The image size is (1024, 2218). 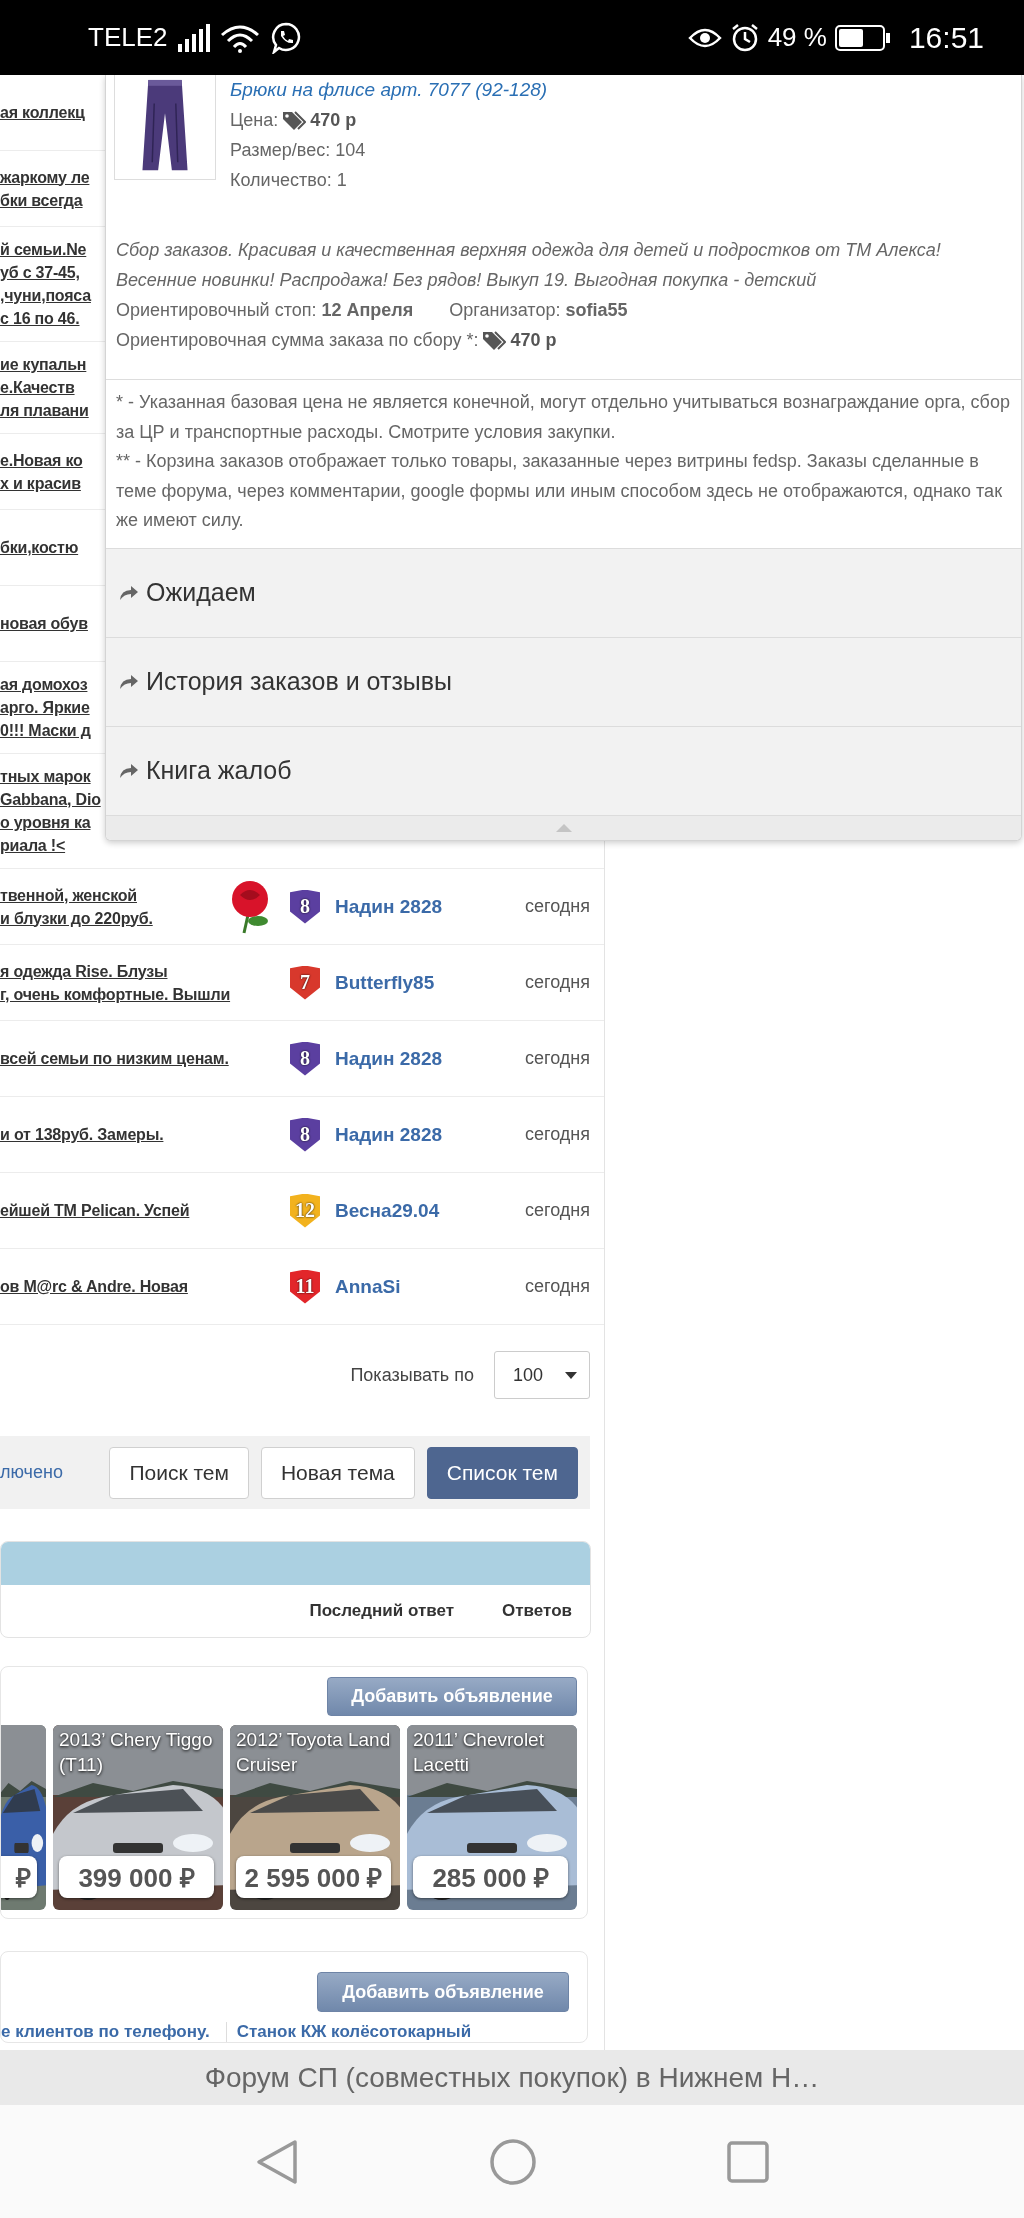 What do you see at coordinates (19, 1877) in the screenshot?
I see `price-tag: ₽` at bounding box center [19, 1877].